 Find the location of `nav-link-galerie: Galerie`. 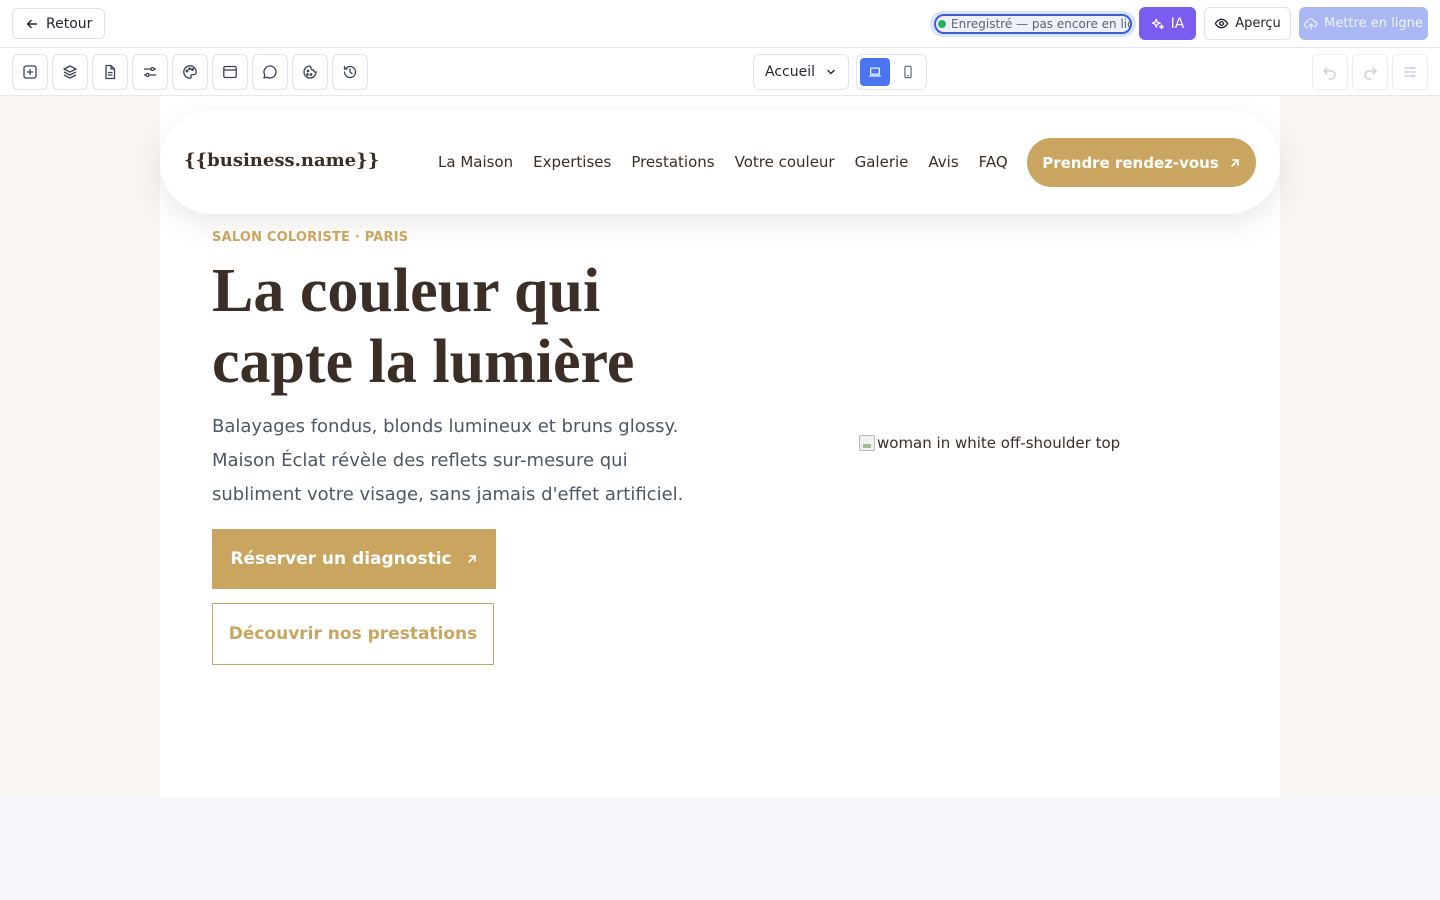

nav-link-galerie: Galerie is located at coordinates (882, 162).